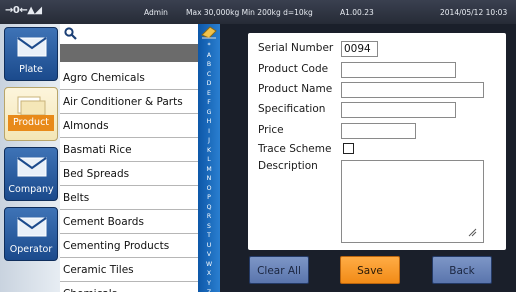  Describe the element at coordinates (472, 232) in the screenshot. I see `resize-handle-icon` at that location.